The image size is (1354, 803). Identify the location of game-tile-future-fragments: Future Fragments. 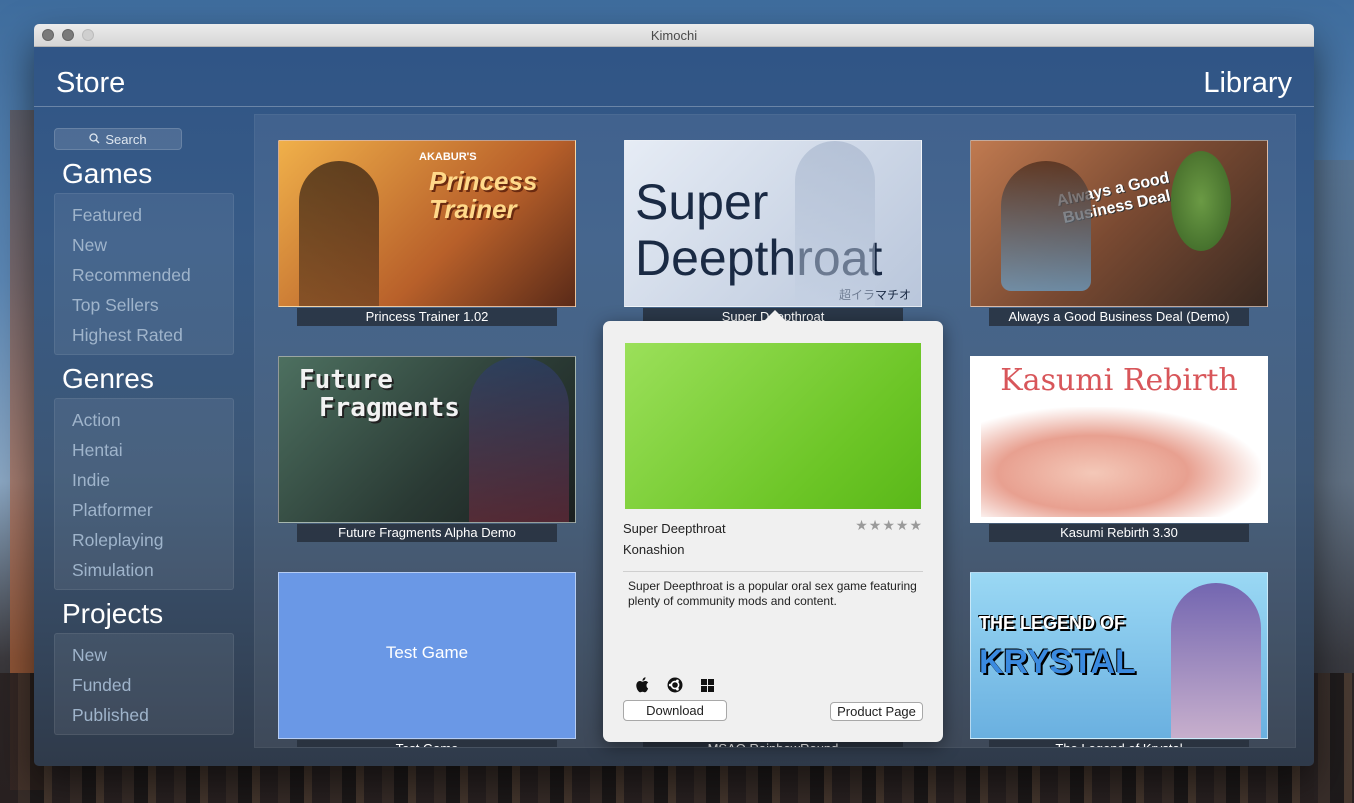
(427, 439).